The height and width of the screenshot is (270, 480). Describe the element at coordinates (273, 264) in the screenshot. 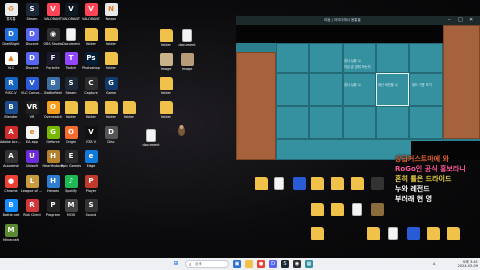

I see `discord-taskbar-icon: D` at that location.